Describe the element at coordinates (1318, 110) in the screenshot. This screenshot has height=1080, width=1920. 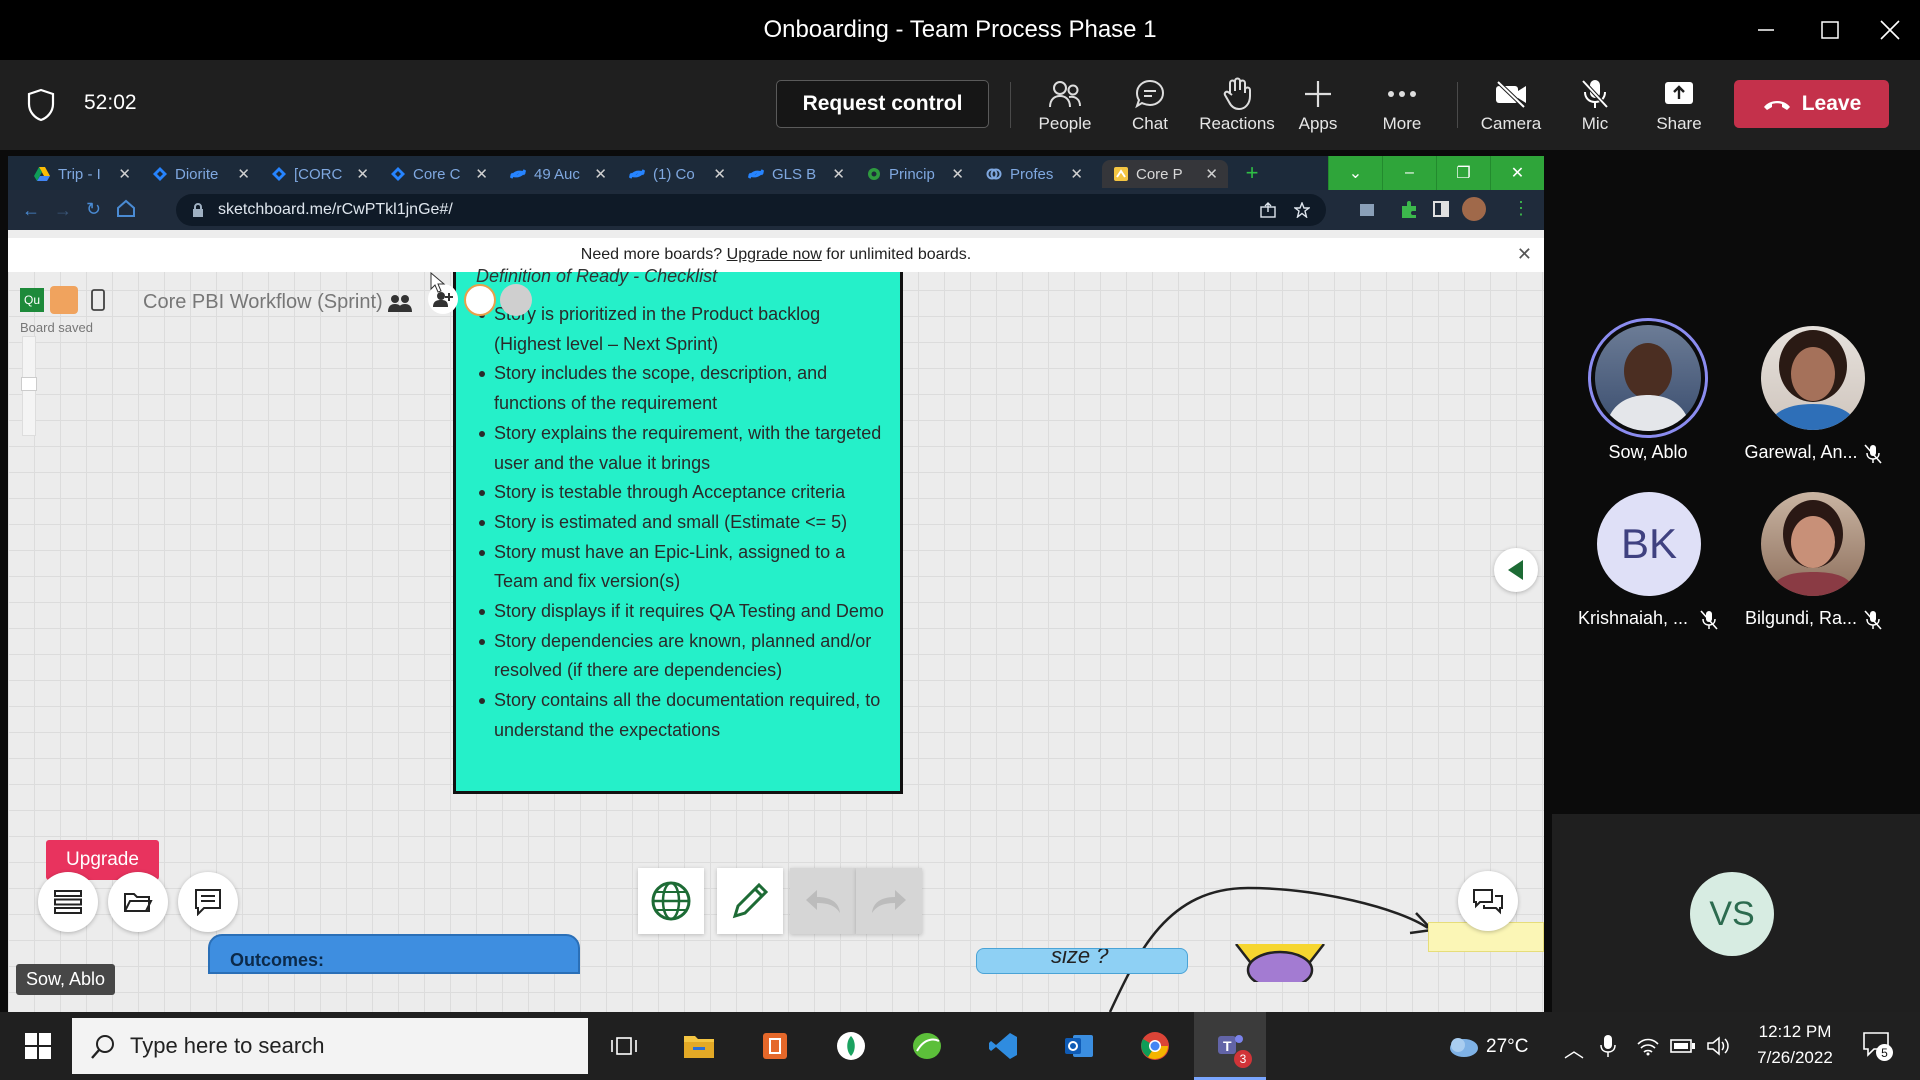
I see `apps-button: Apps` at that location.